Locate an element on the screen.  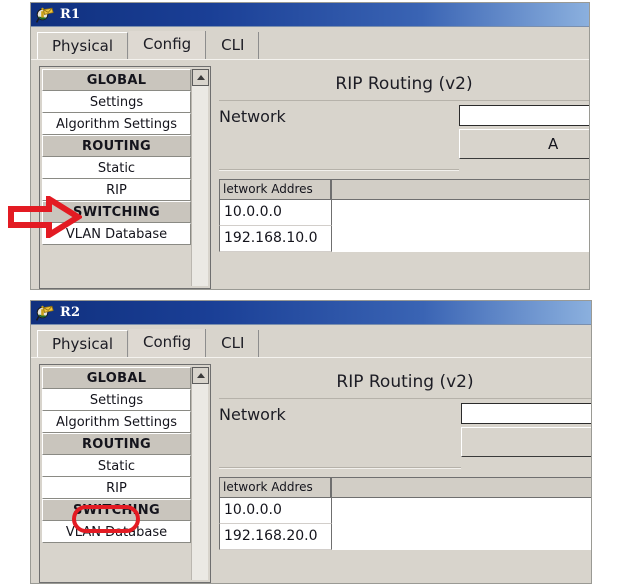
tab-physical-r2: Physical is located at coordinates (83, 343).